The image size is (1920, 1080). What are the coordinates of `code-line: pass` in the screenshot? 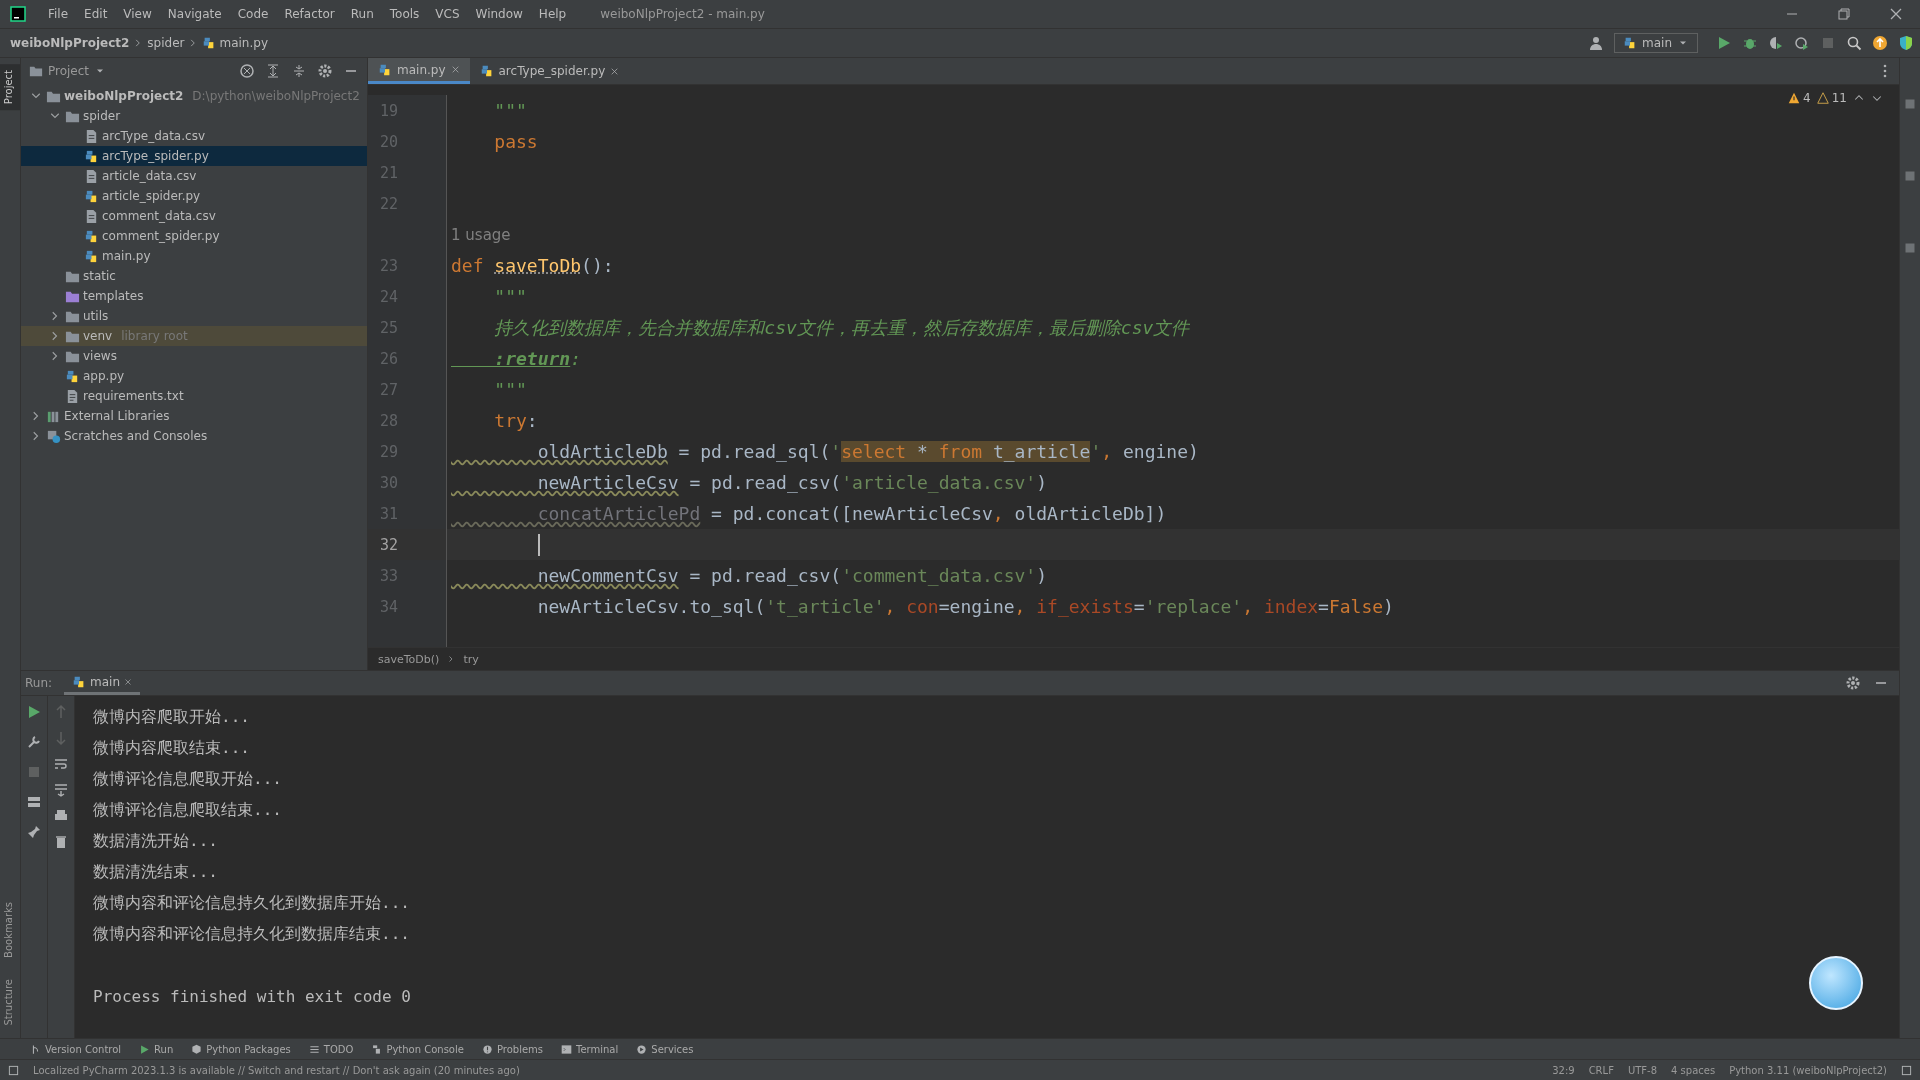 It's located at (515, 141).